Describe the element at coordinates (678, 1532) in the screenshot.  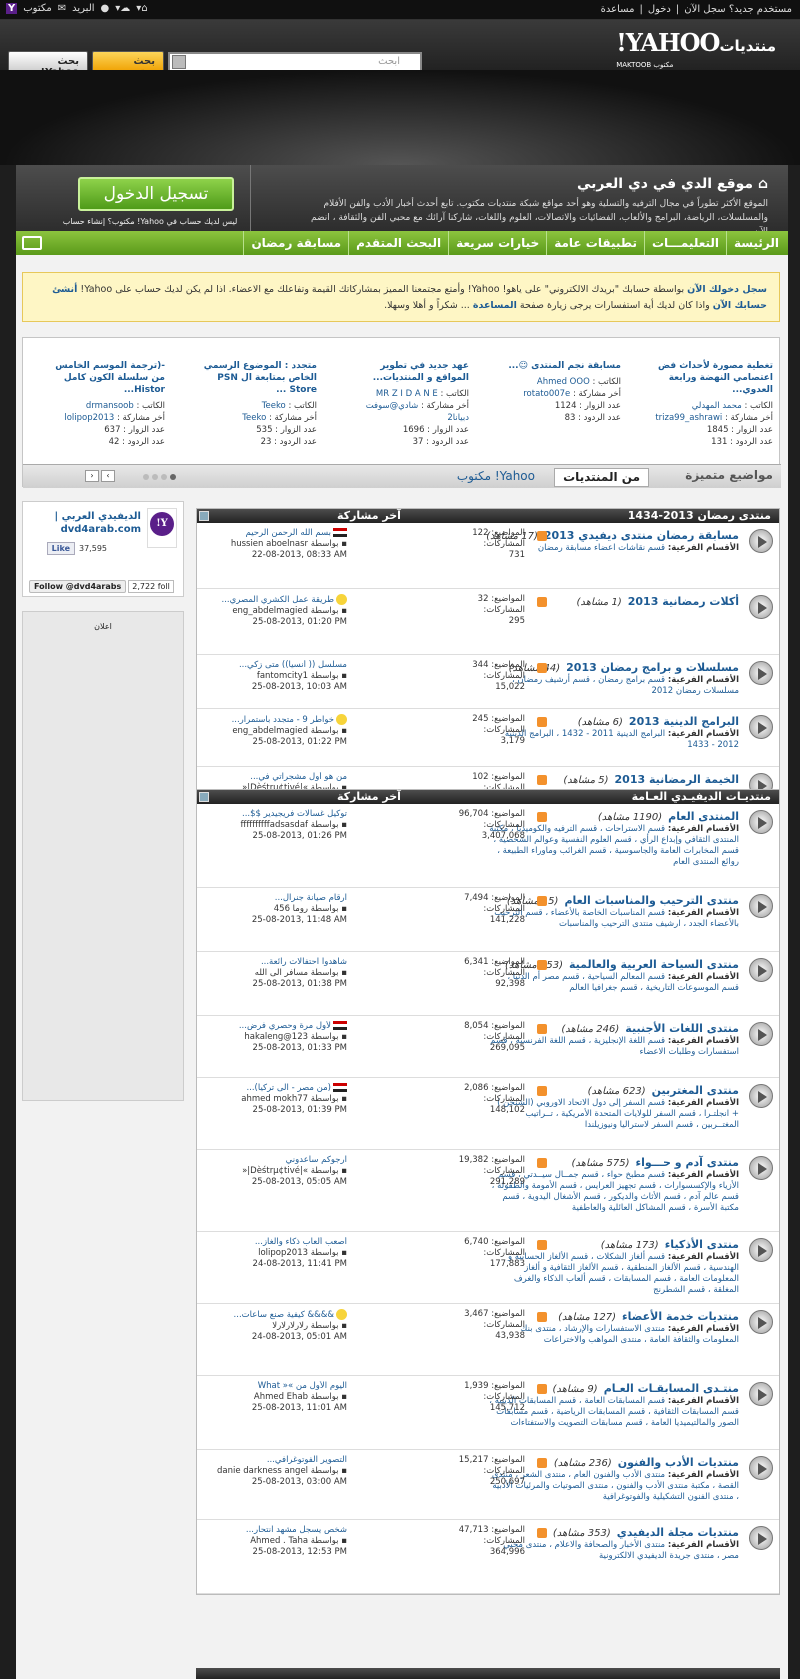
I see `forum-name: منتديات مجلة الديفيدي` at that location.